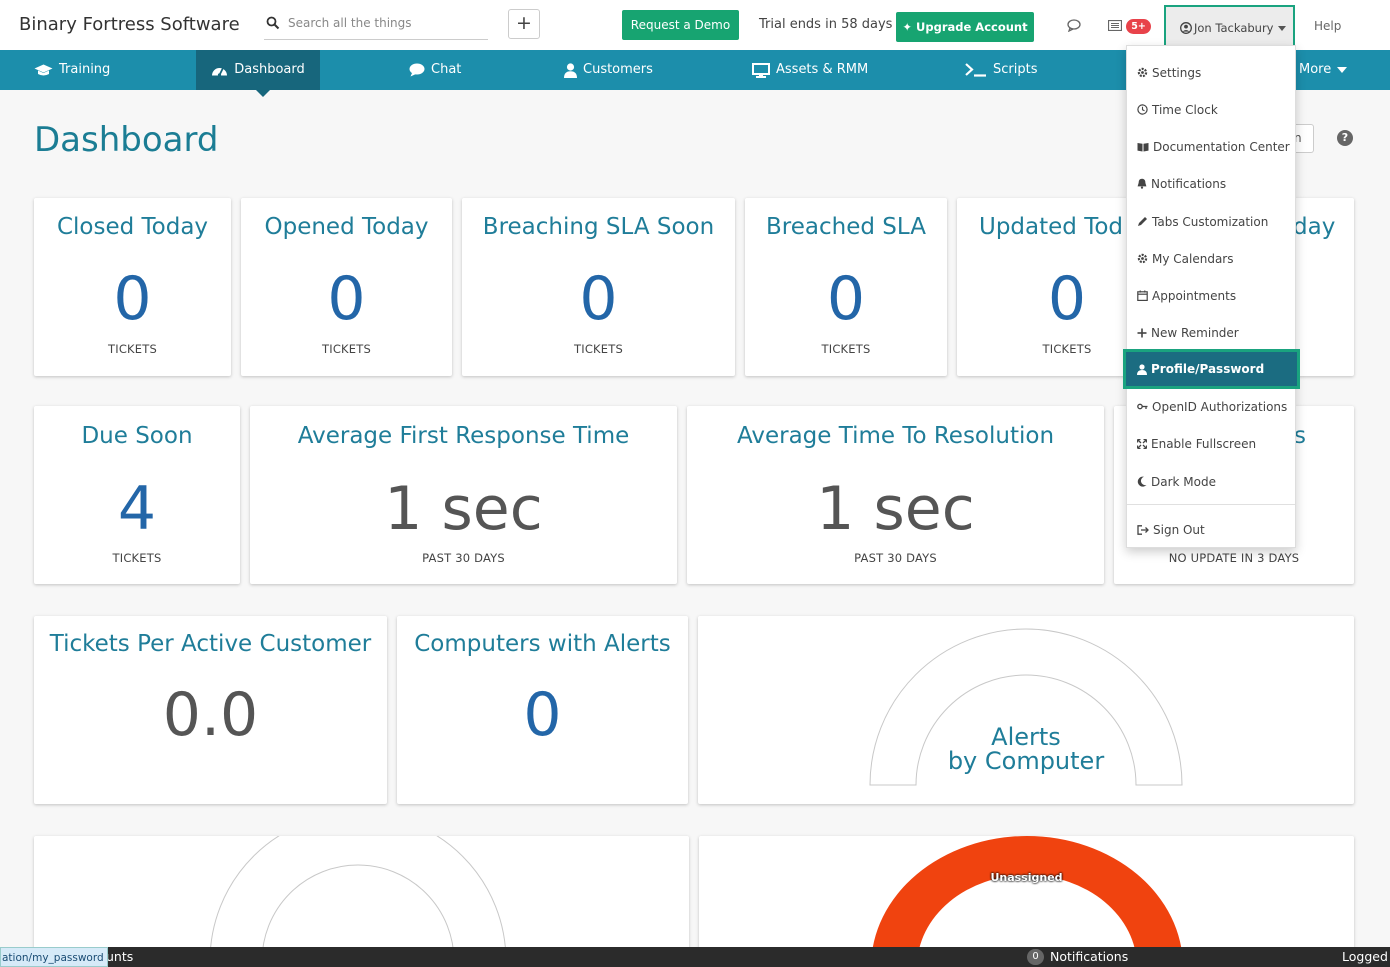  Describe the element at coordinates (210, 644) in the screenshot. I see `stat-title: Tickets Per Active Customer` at that location.